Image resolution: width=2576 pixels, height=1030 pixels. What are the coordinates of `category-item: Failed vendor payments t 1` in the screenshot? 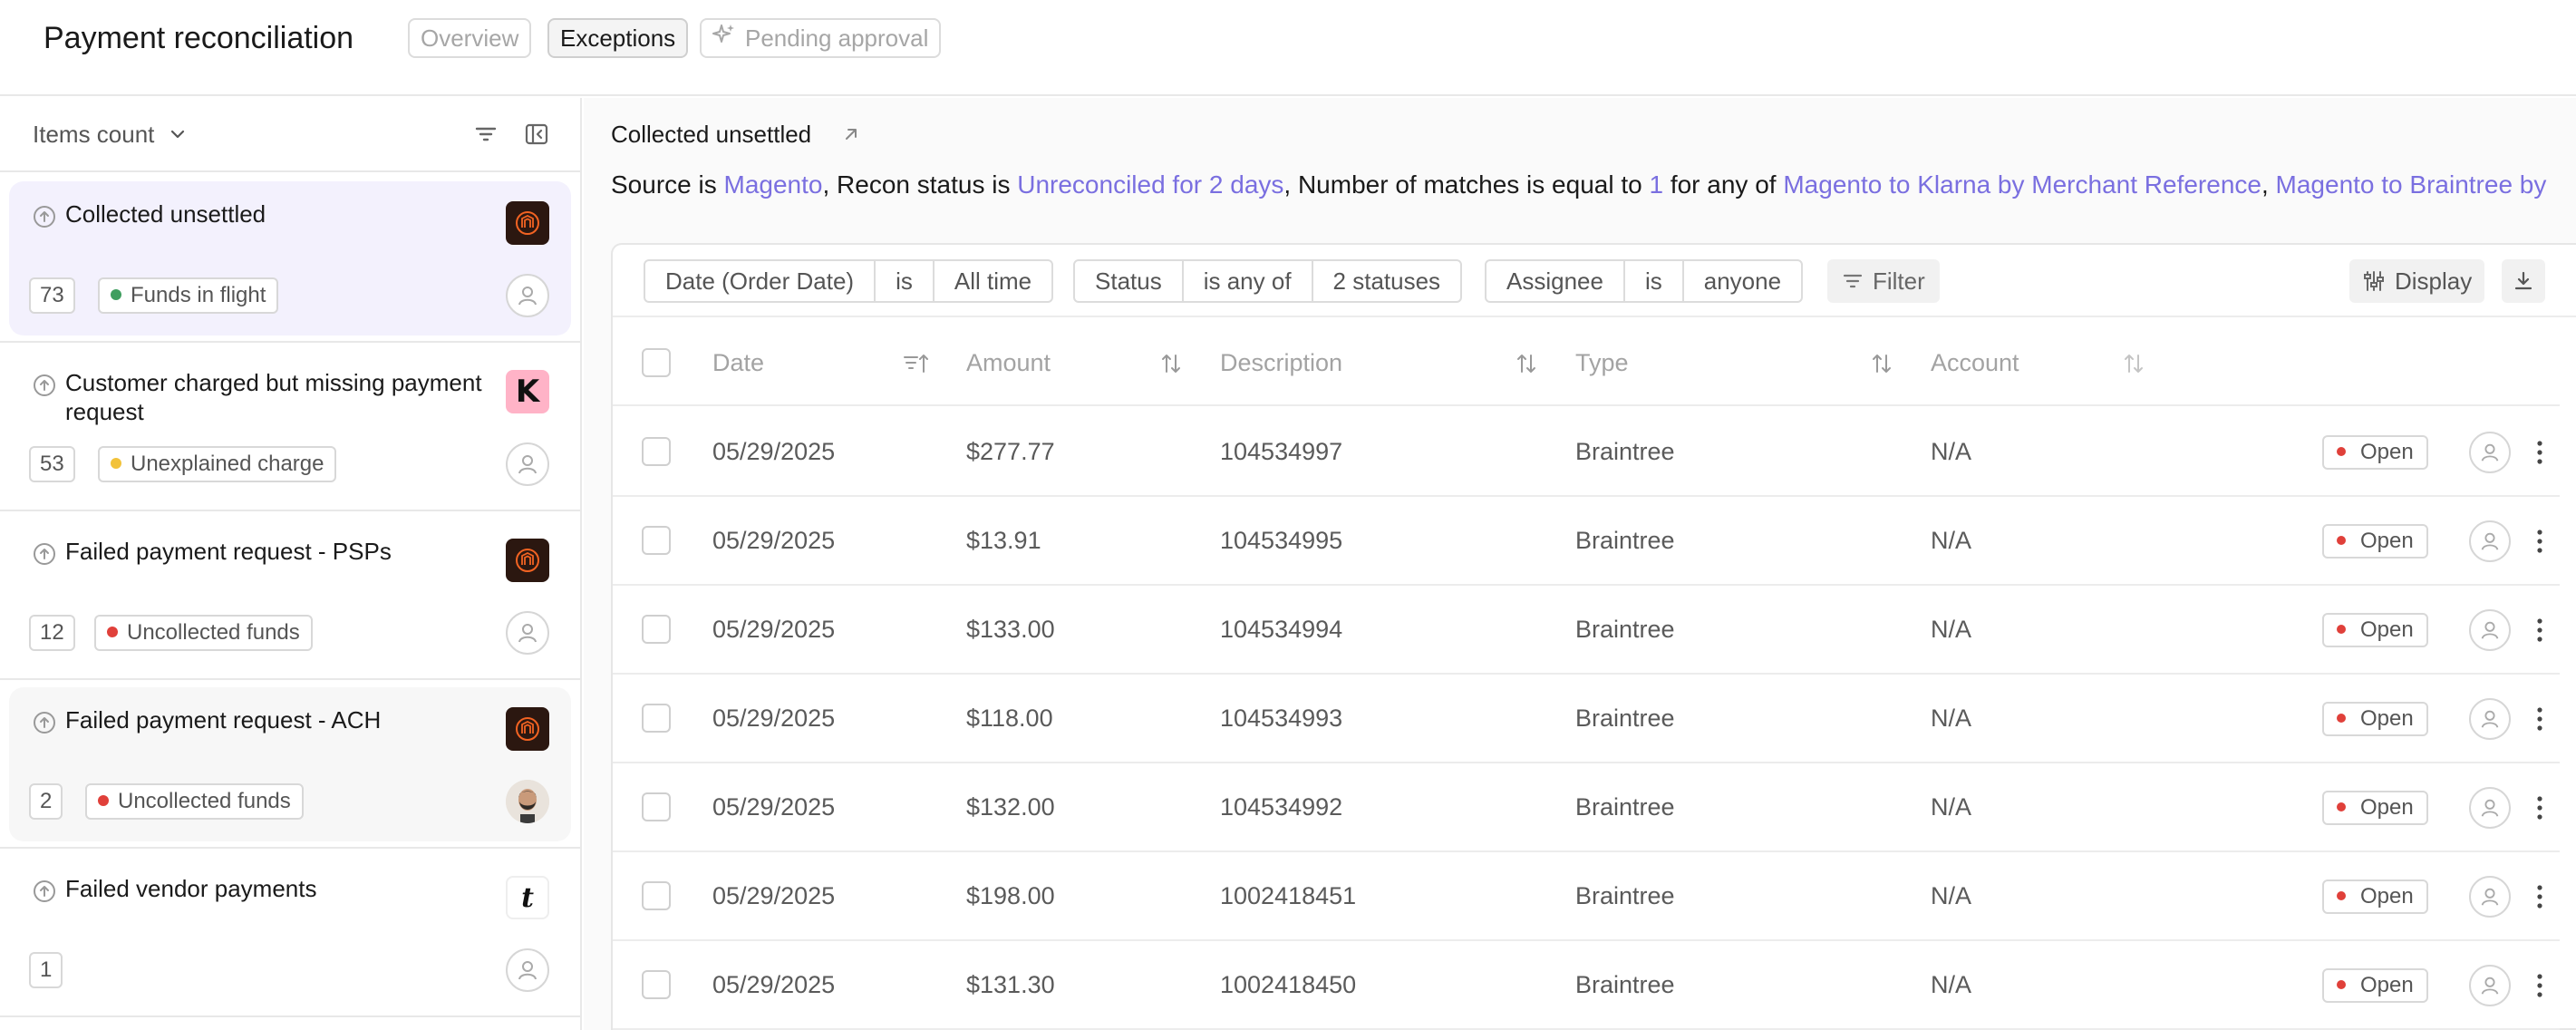 It's located at (290, 933).